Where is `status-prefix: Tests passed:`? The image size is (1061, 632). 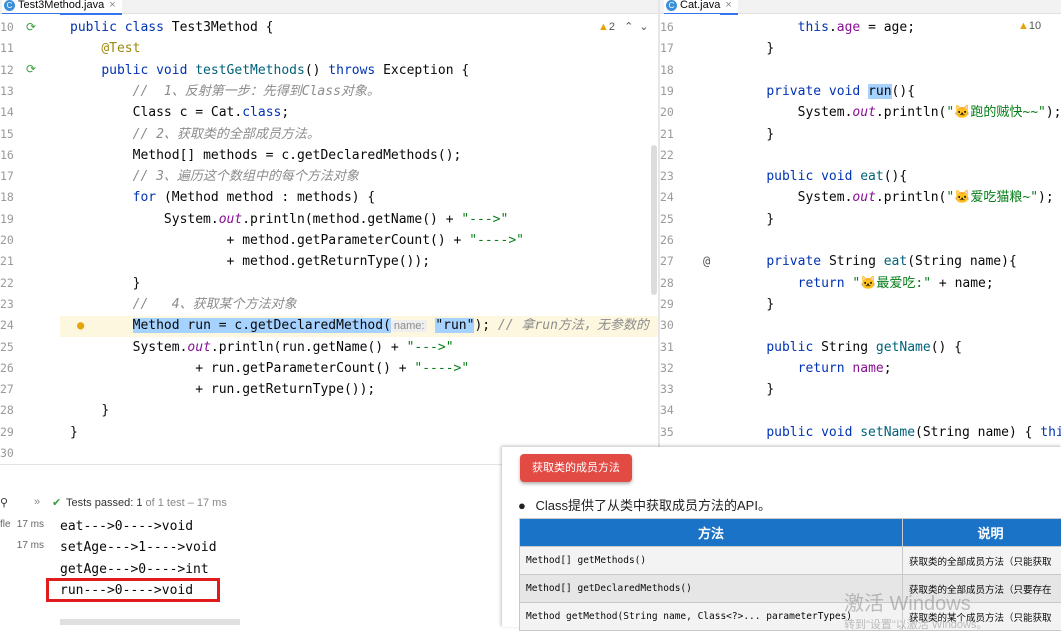
status-prefix: Tests passed: is located at coordinates (101, 503).